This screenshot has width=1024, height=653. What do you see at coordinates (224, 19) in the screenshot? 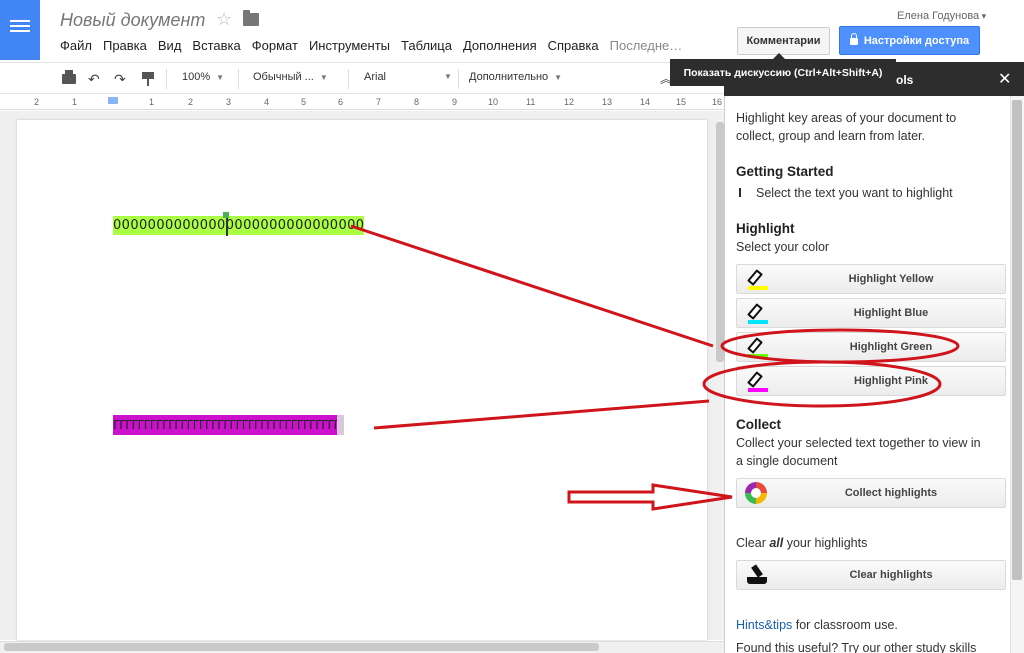
I see `star-icon: ☆` at bounding box center [224, 19].